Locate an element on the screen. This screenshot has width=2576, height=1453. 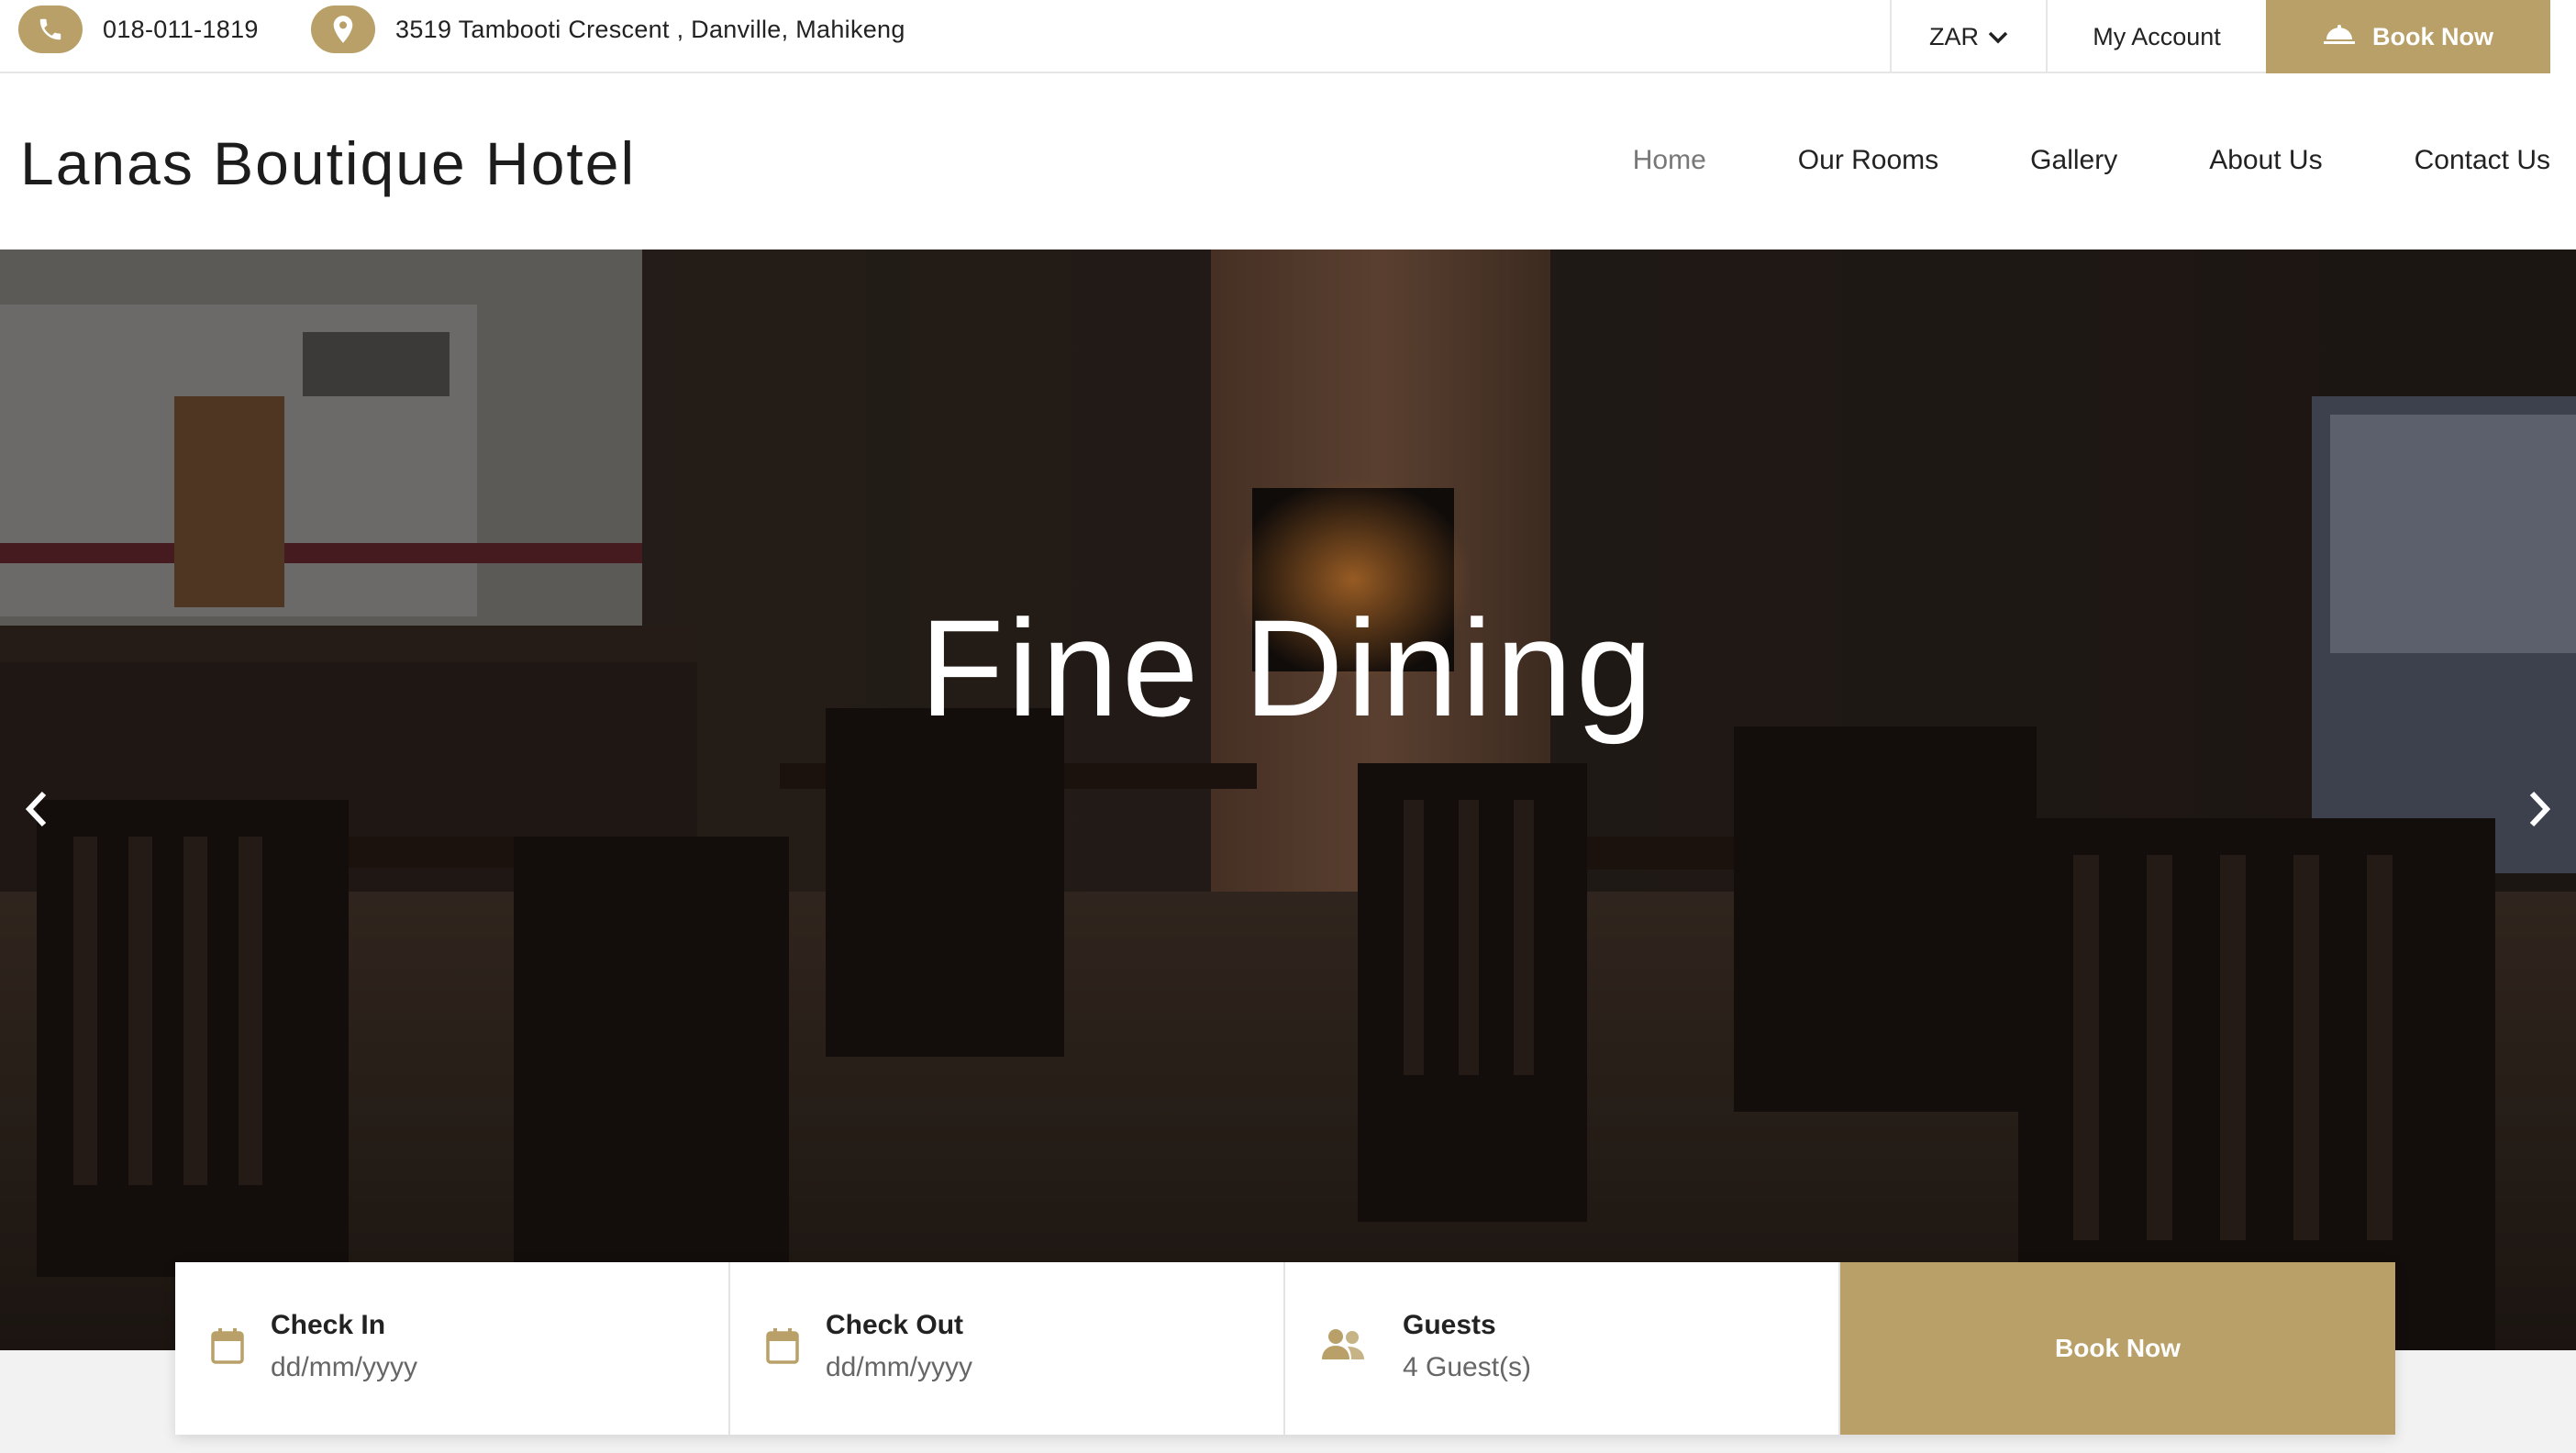
top-actions: ZAR My Account Book Now is located at coordinates (2233, 36).